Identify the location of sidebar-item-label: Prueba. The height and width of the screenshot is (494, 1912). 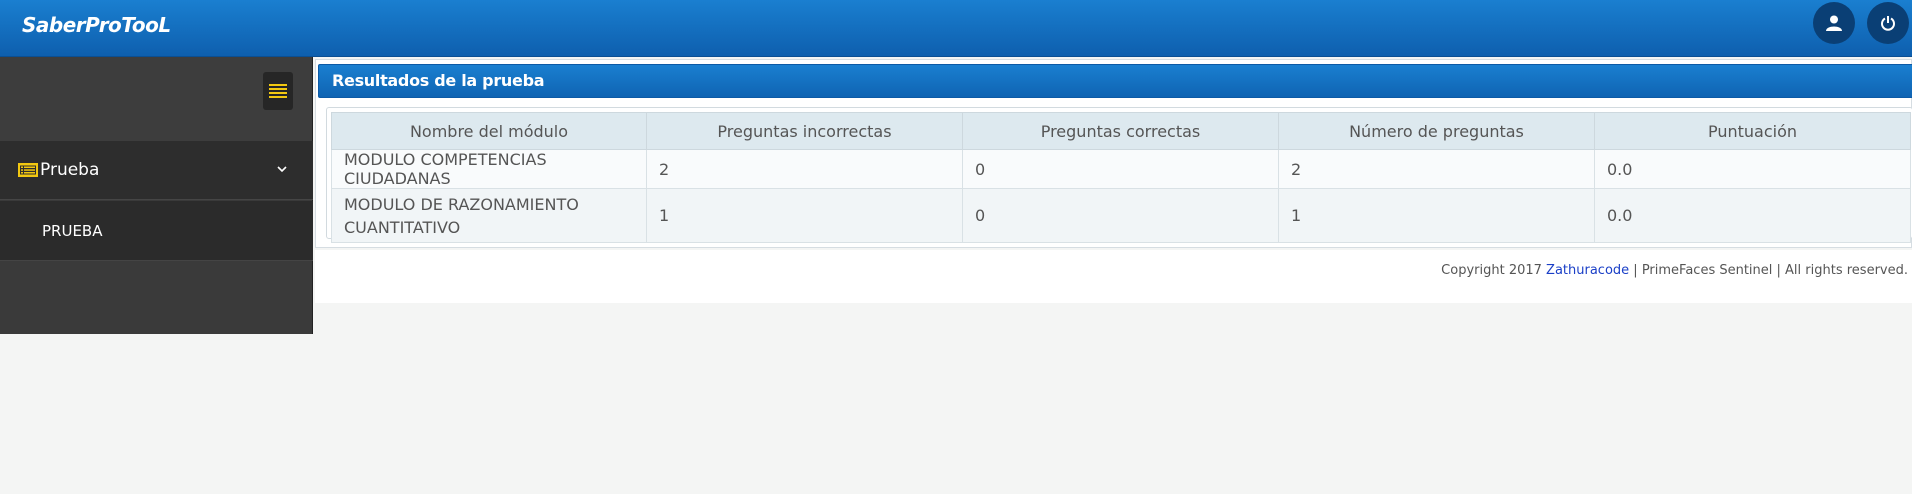
(70, 170).